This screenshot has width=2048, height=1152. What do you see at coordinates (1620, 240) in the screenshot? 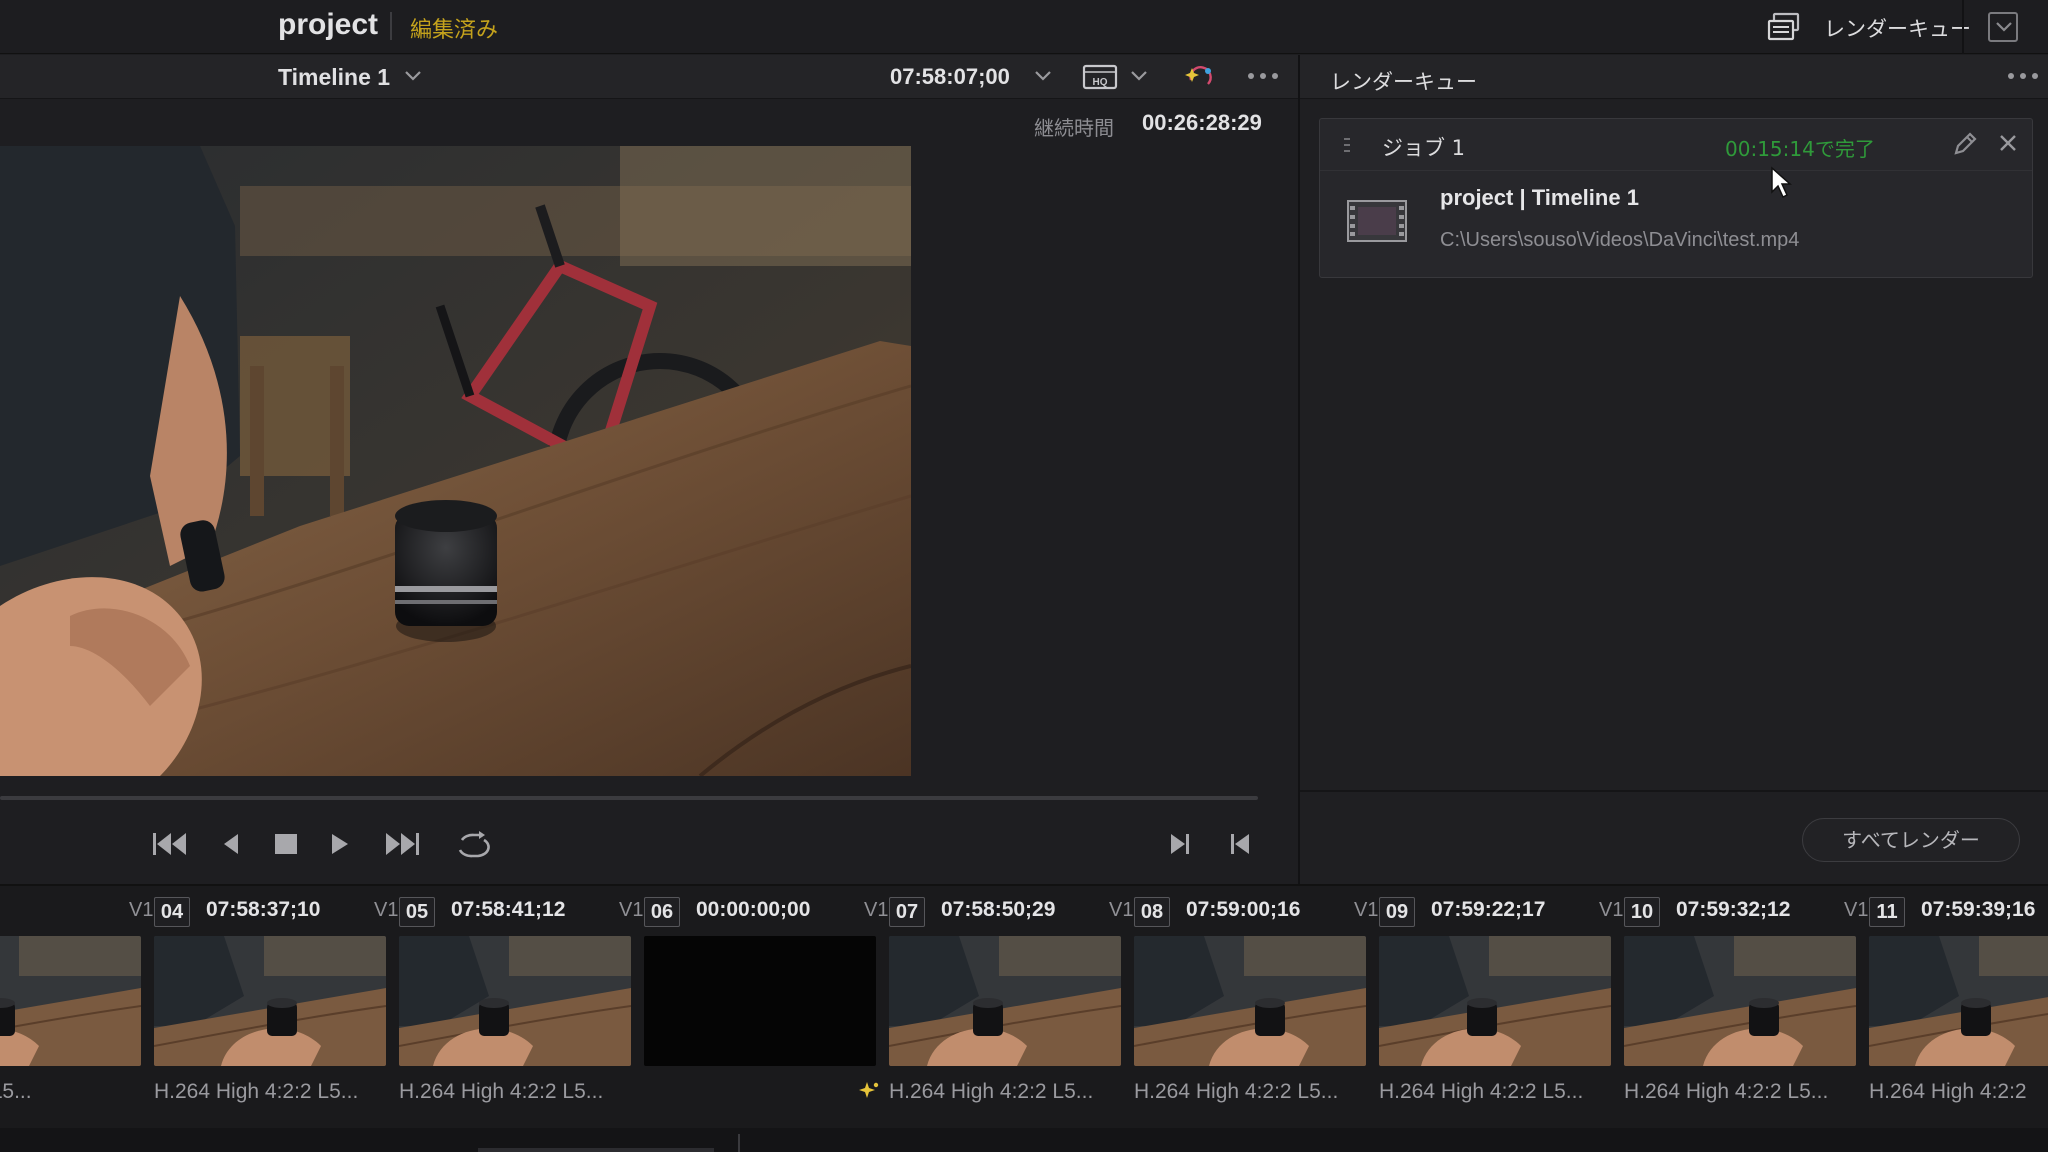
I see `job-output-path: C:\Users\souso\Videos\DaVinci\test.mp4` at bounding box center [1620, 240].